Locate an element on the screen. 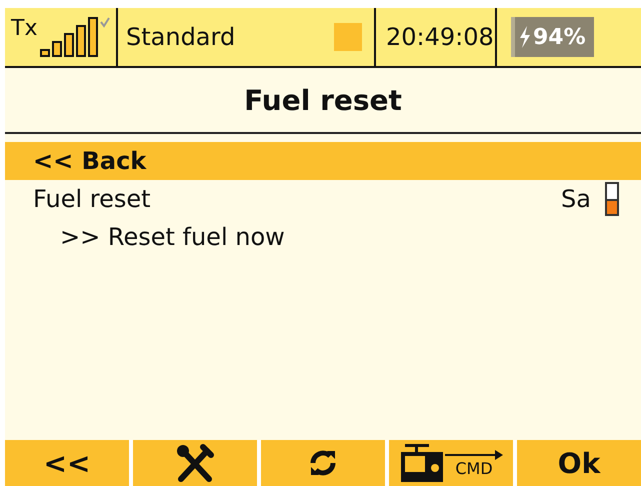 The image size is (641, 486). menu-label: >> Reset fuel now is located at coordinates (172, 237).